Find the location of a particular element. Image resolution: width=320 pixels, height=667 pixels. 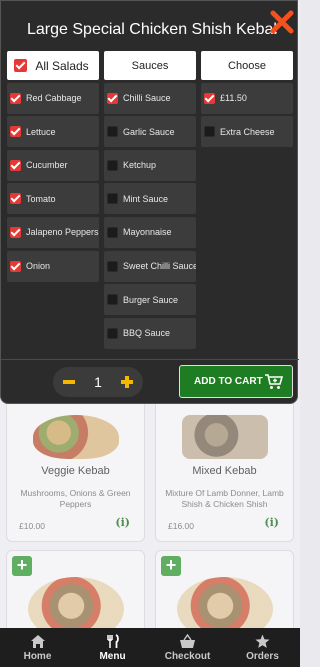

option-garlic-sauce: Garlic Sauce is located at coordinates (150, 132).